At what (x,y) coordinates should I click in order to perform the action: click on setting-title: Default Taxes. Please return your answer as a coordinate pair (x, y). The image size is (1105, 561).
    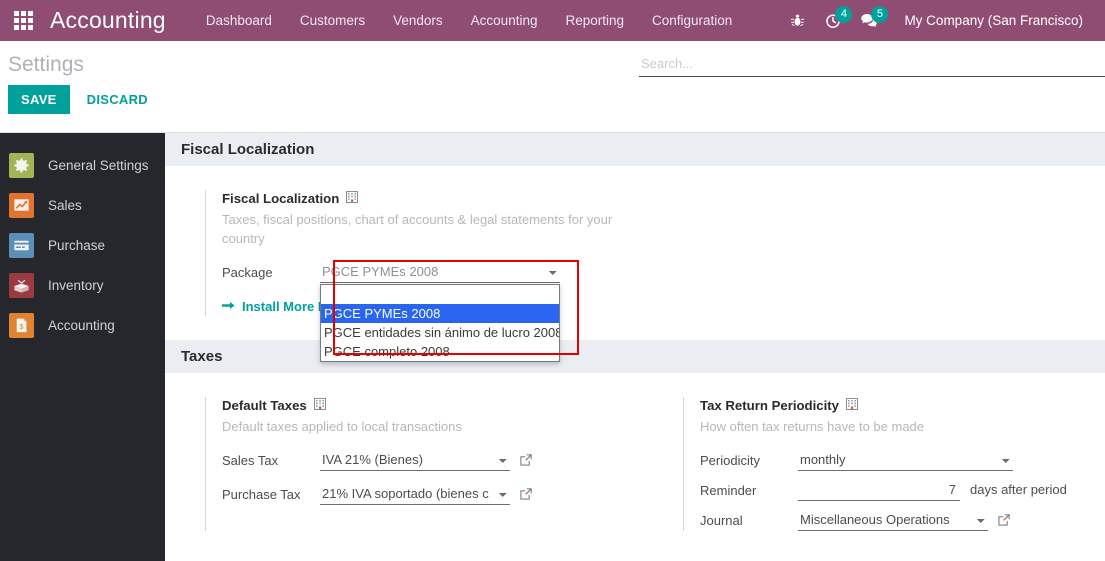
    Looking at the image, I should click on (264, 405).